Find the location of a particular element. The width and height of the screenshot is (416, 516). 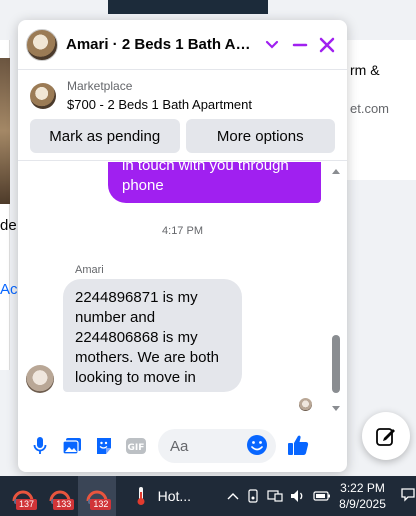

gif-icon: GIF is located at coordinates (136, 446).